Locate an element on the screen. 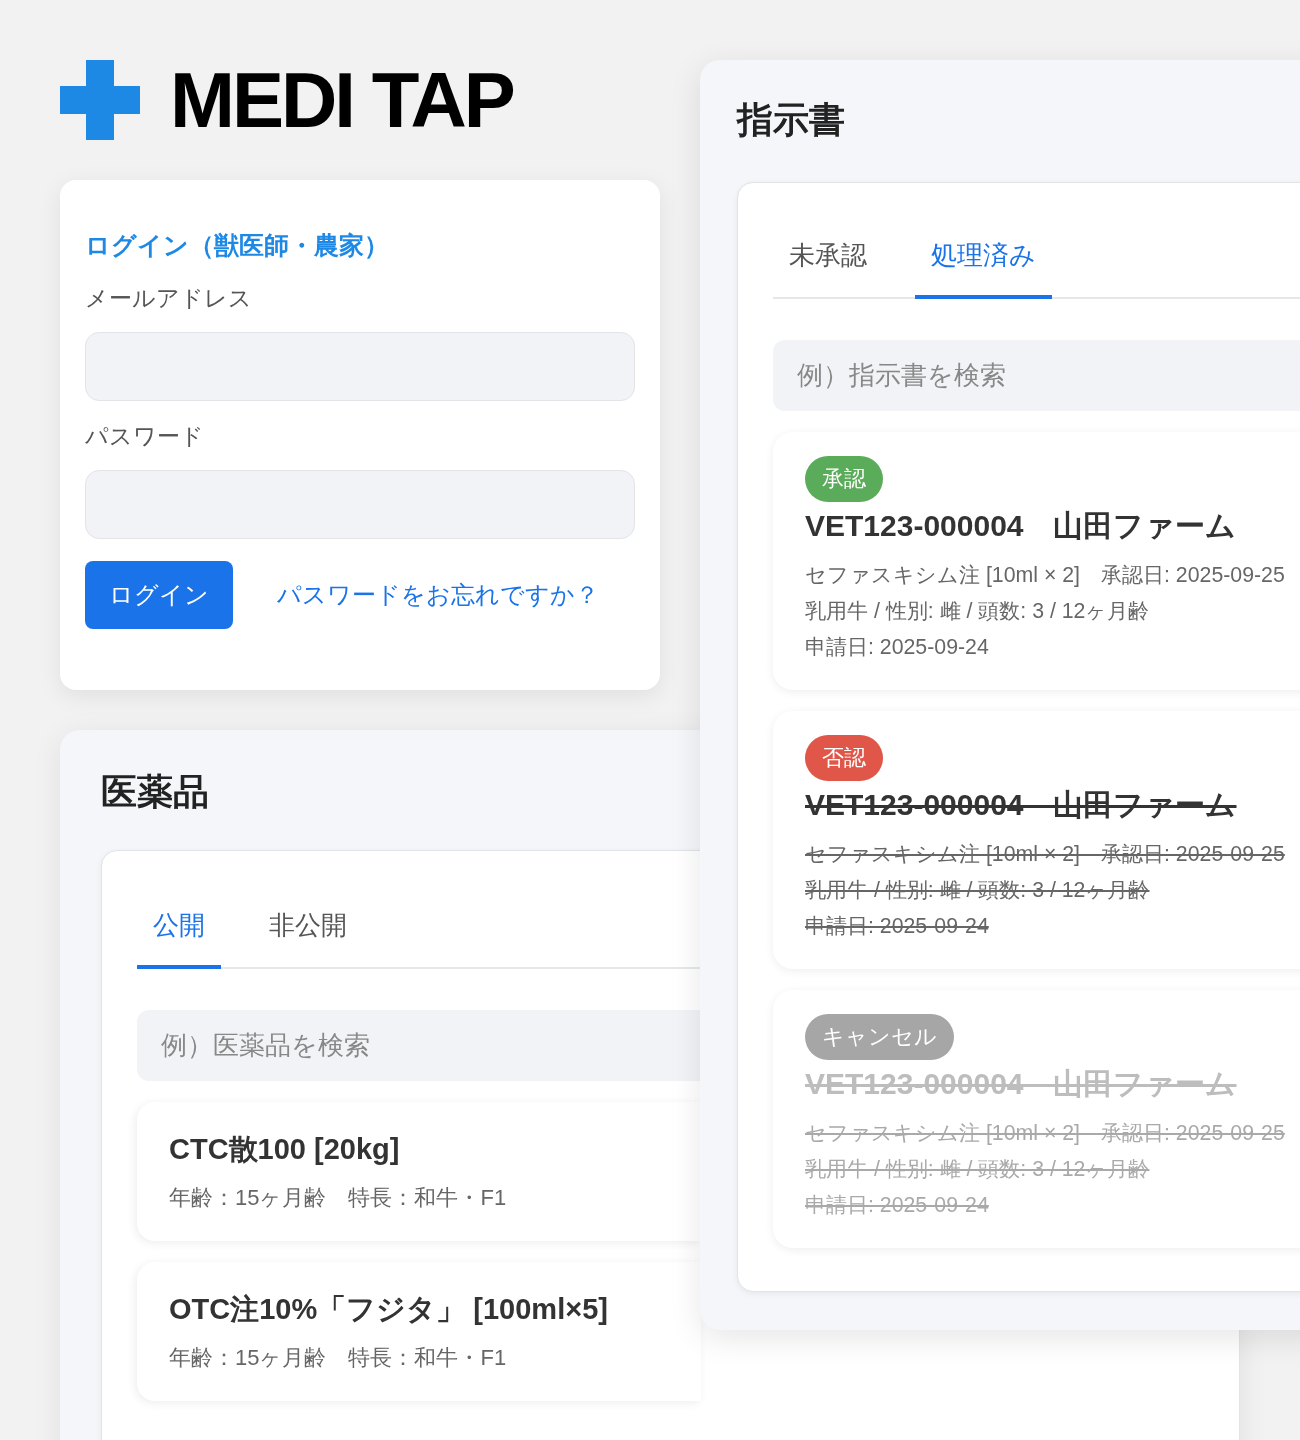 Image resolution: width=1300 pixels, height=1440 pixels. tab: 処理済み is located at coordinates (983, 258).